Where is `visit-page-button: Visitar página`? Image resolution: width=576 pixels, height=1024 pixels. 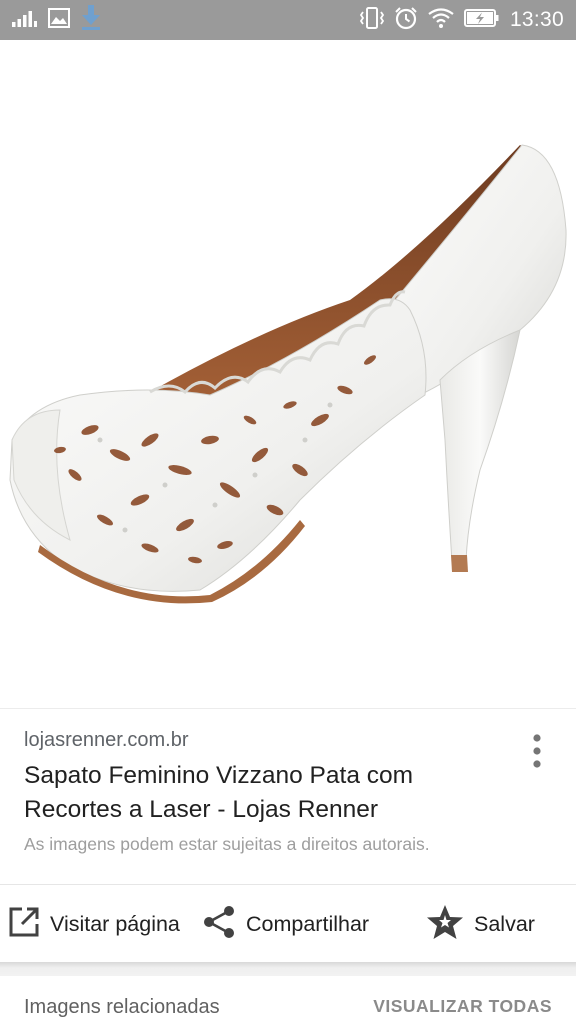
visit-page-button: Visitar página is located at coordinates (94, 924).